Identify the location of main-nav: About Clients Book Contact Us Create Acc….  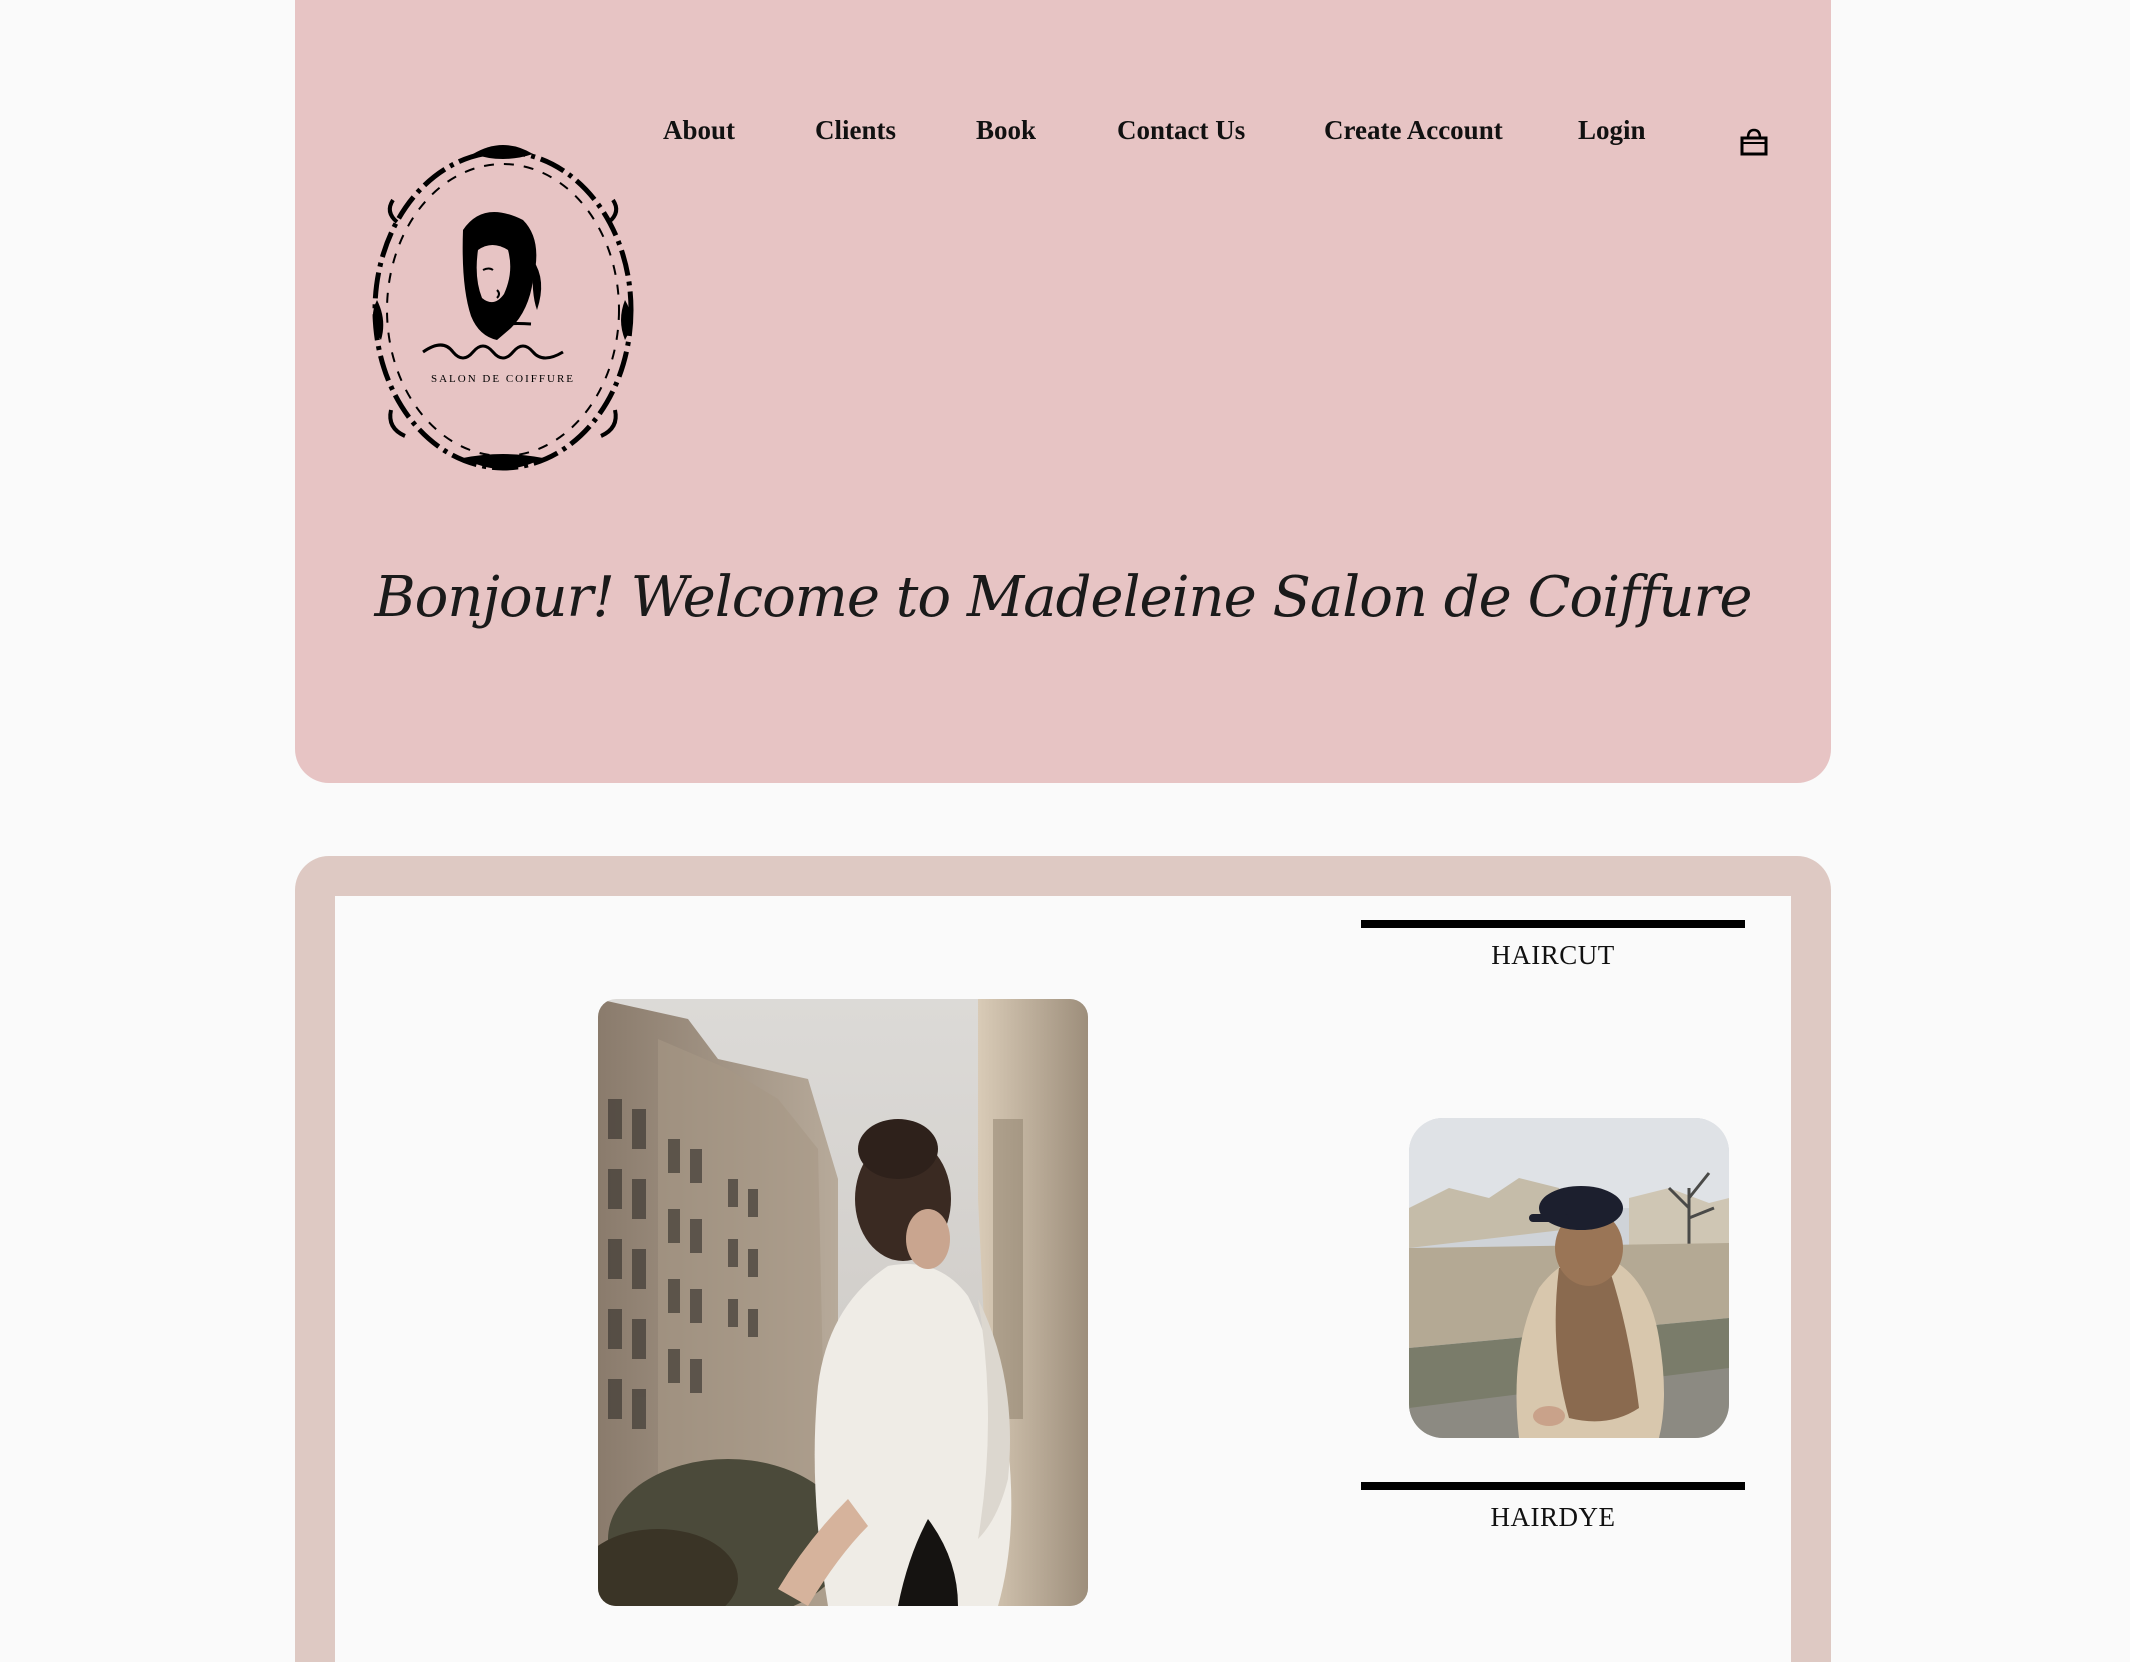
(1063, 135).